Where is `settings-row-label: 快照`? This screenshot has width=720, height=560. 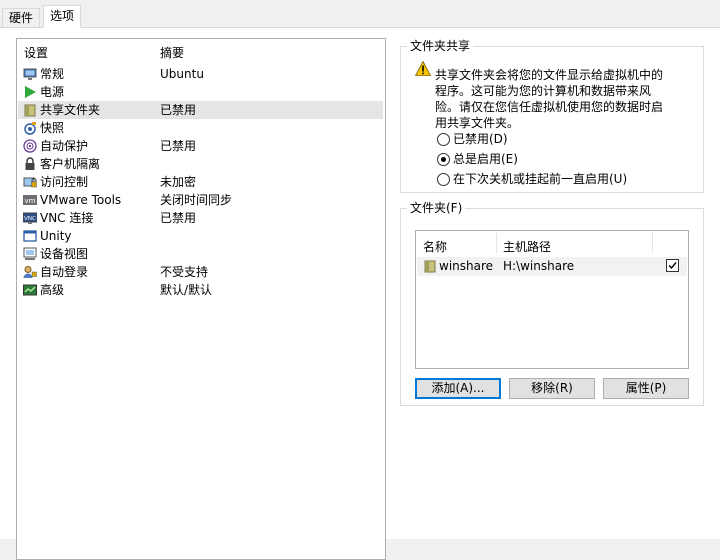 settings-row-label: 快照 is located at coordinates (52, 128).